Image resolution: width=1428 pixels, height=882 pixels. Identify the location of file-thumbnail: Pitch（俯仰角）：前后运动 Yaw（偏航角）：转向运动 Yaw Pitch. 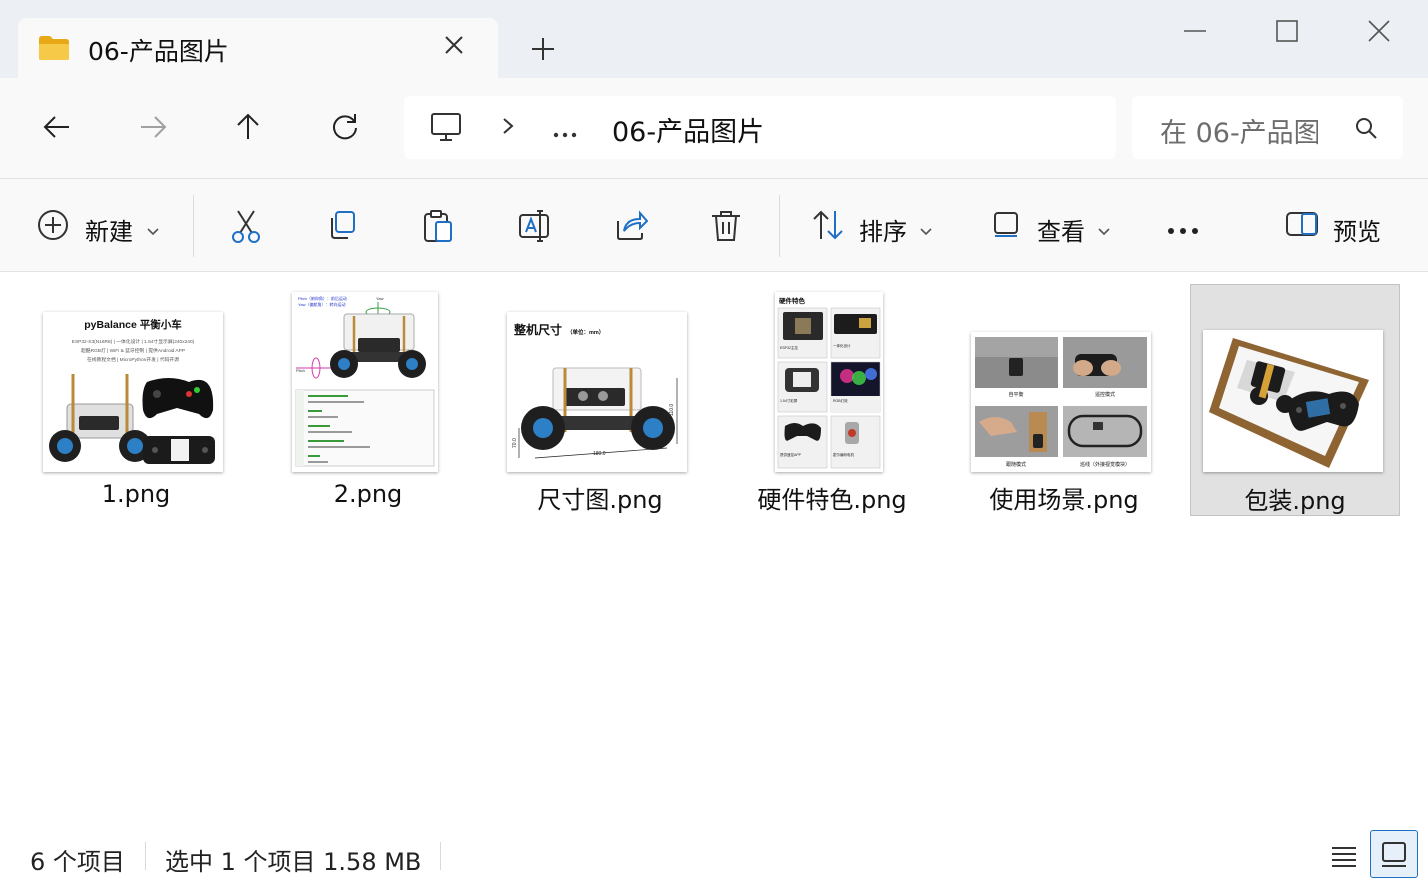
(365, 382).